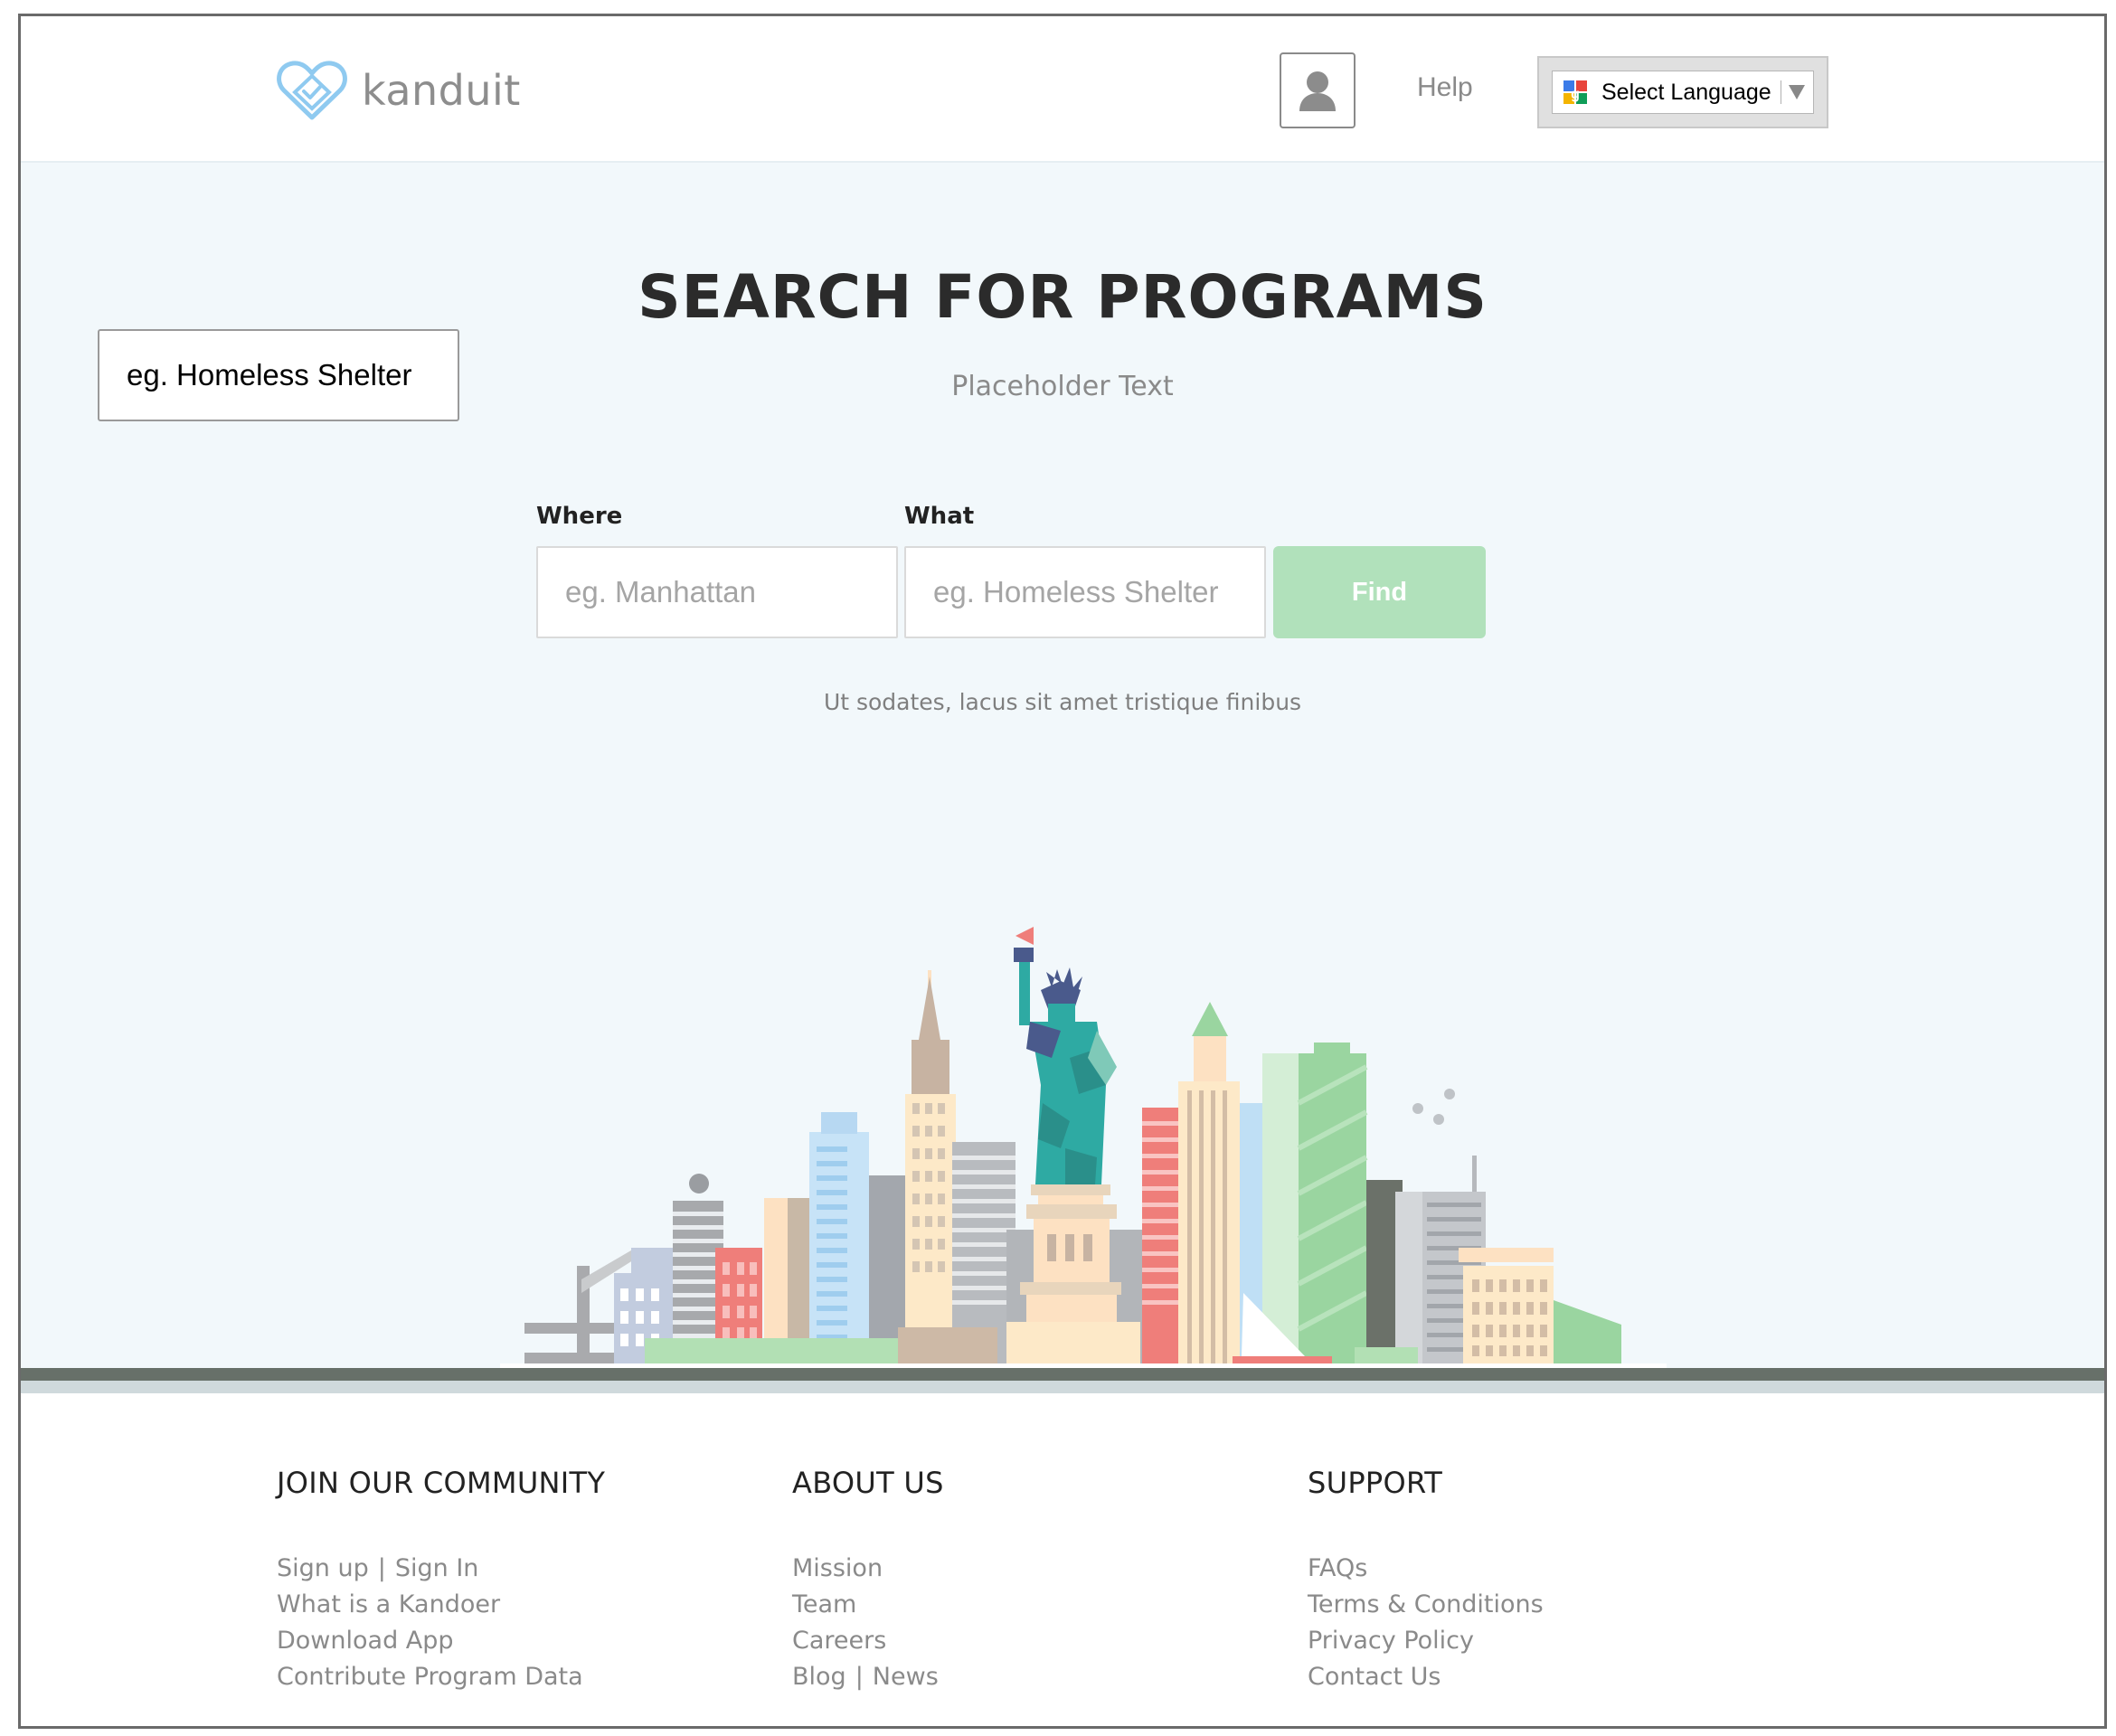  I want to click on logo-text: kanduit, so click(441, 91).